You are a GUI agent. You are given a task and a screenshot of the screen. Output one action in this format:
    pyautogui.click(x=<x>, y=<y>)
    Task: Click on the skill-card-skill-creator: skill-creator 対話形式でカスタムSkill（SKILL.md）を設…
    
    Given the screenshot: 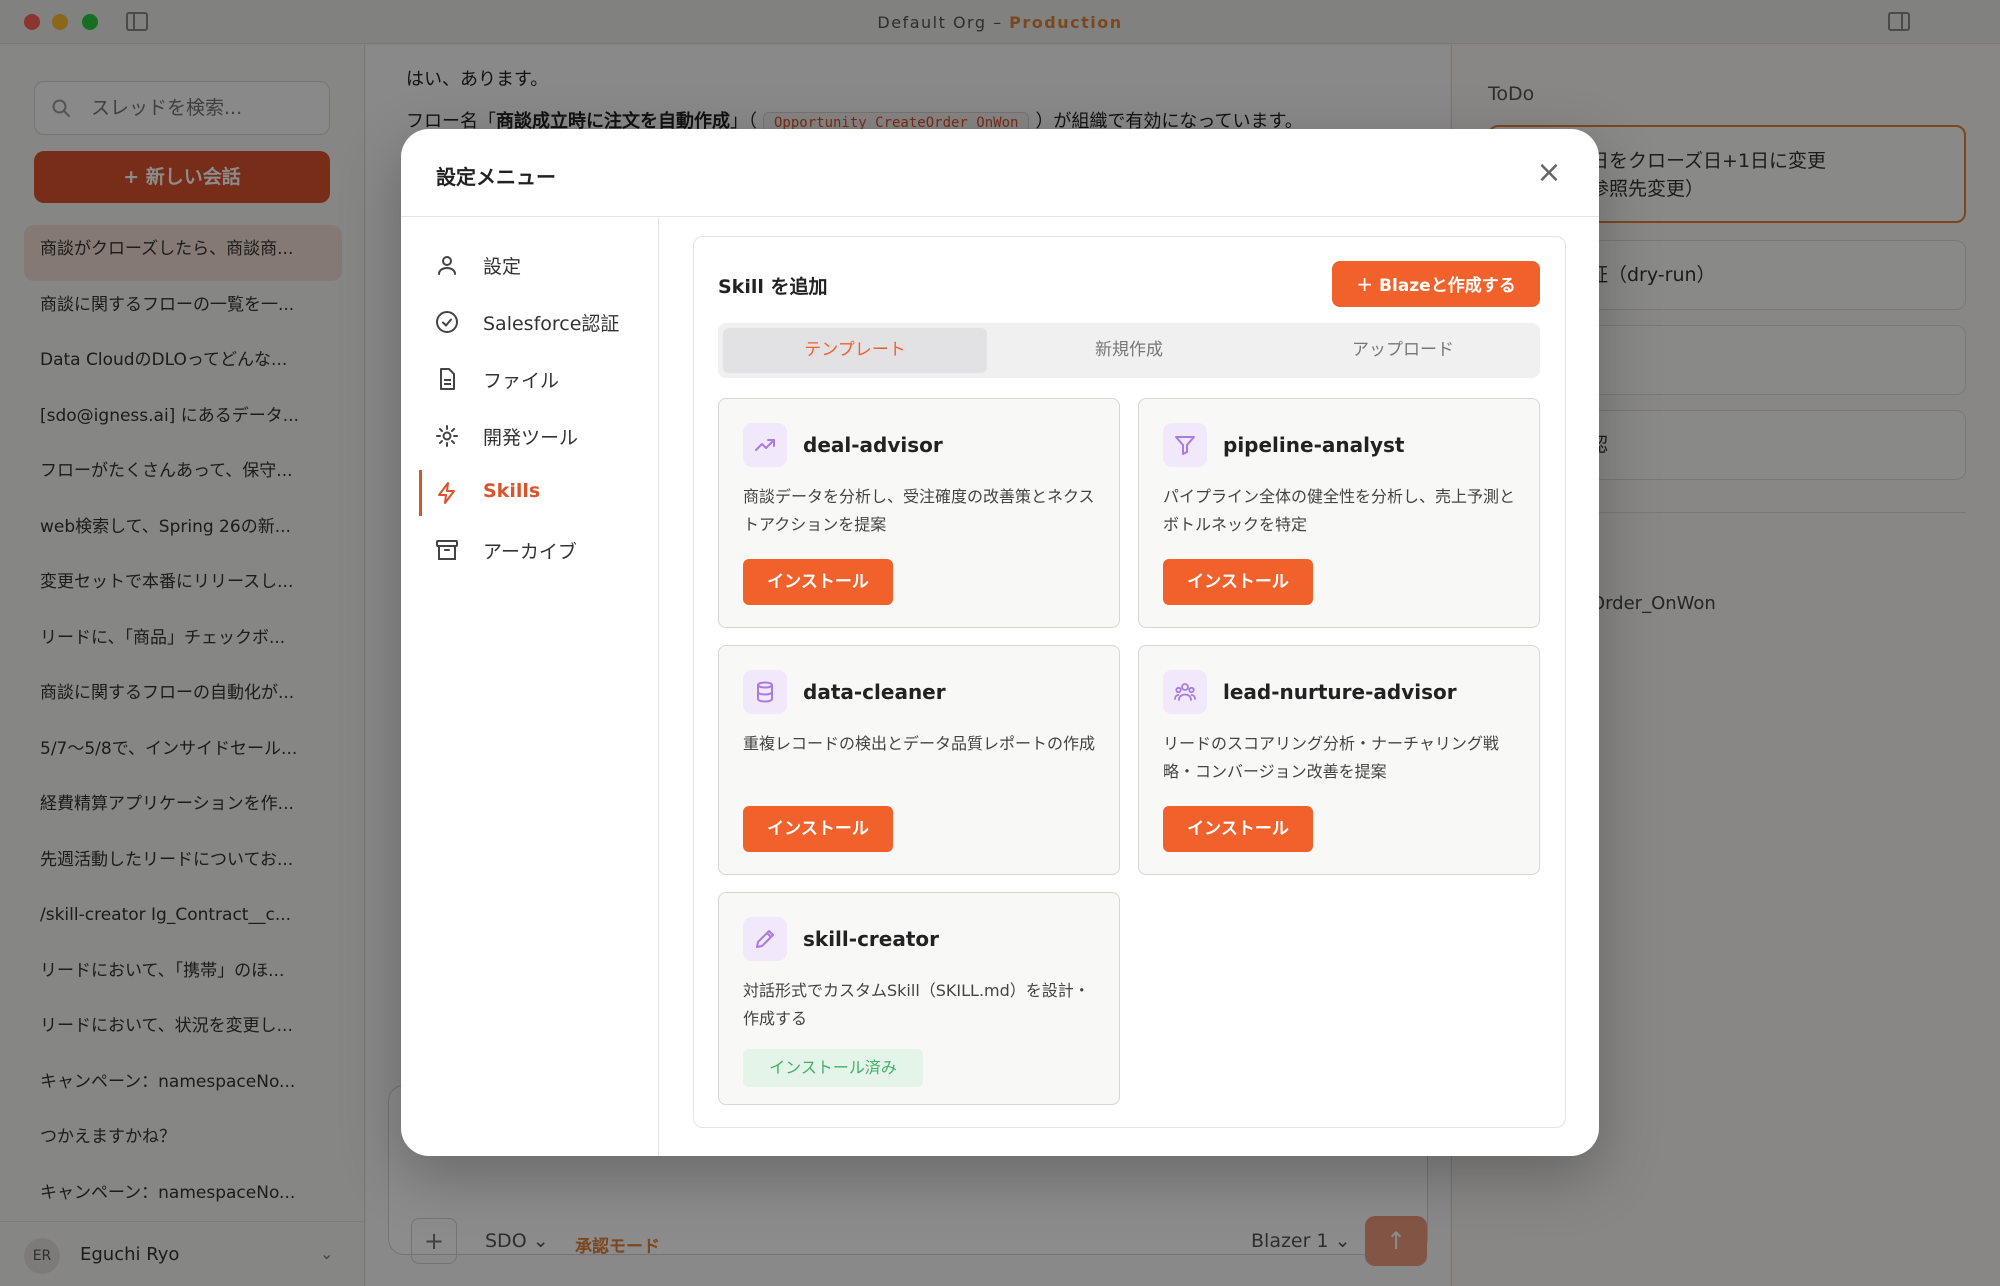 What is the action you would take?
    pyautogui.click(x=919, y=998)
    